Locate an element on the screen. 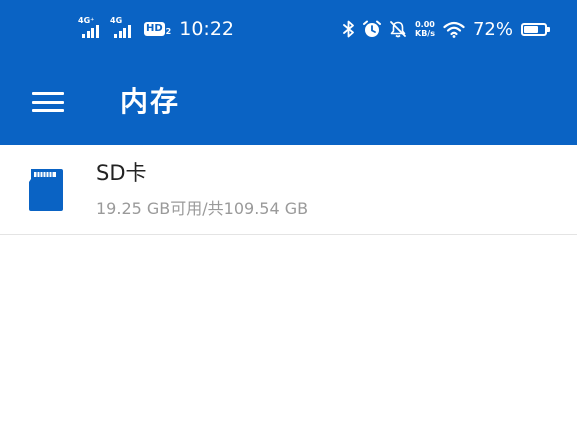 This screenshot has width=577, height=421. battery-icon is located at coordinates (535, 29).